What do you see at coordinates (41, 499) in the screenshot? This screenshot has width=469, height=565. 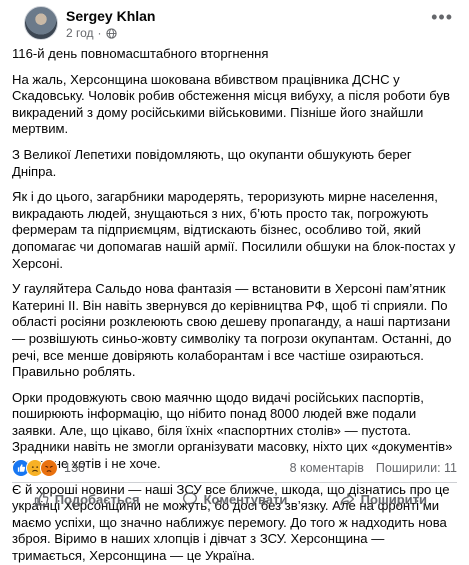 I see `thumbs-up-icon` at bounding box center [41, 499].